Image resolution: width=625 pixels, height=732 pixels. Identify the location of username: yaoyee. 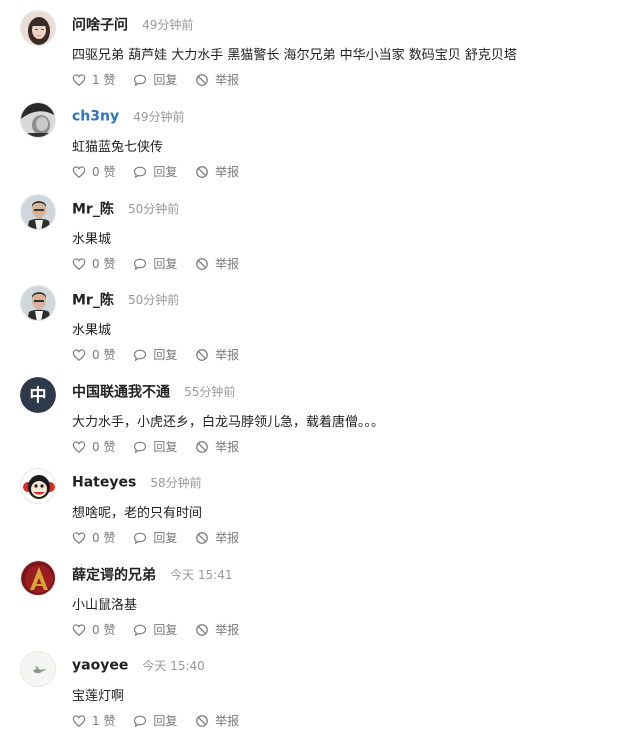
(100, 666).